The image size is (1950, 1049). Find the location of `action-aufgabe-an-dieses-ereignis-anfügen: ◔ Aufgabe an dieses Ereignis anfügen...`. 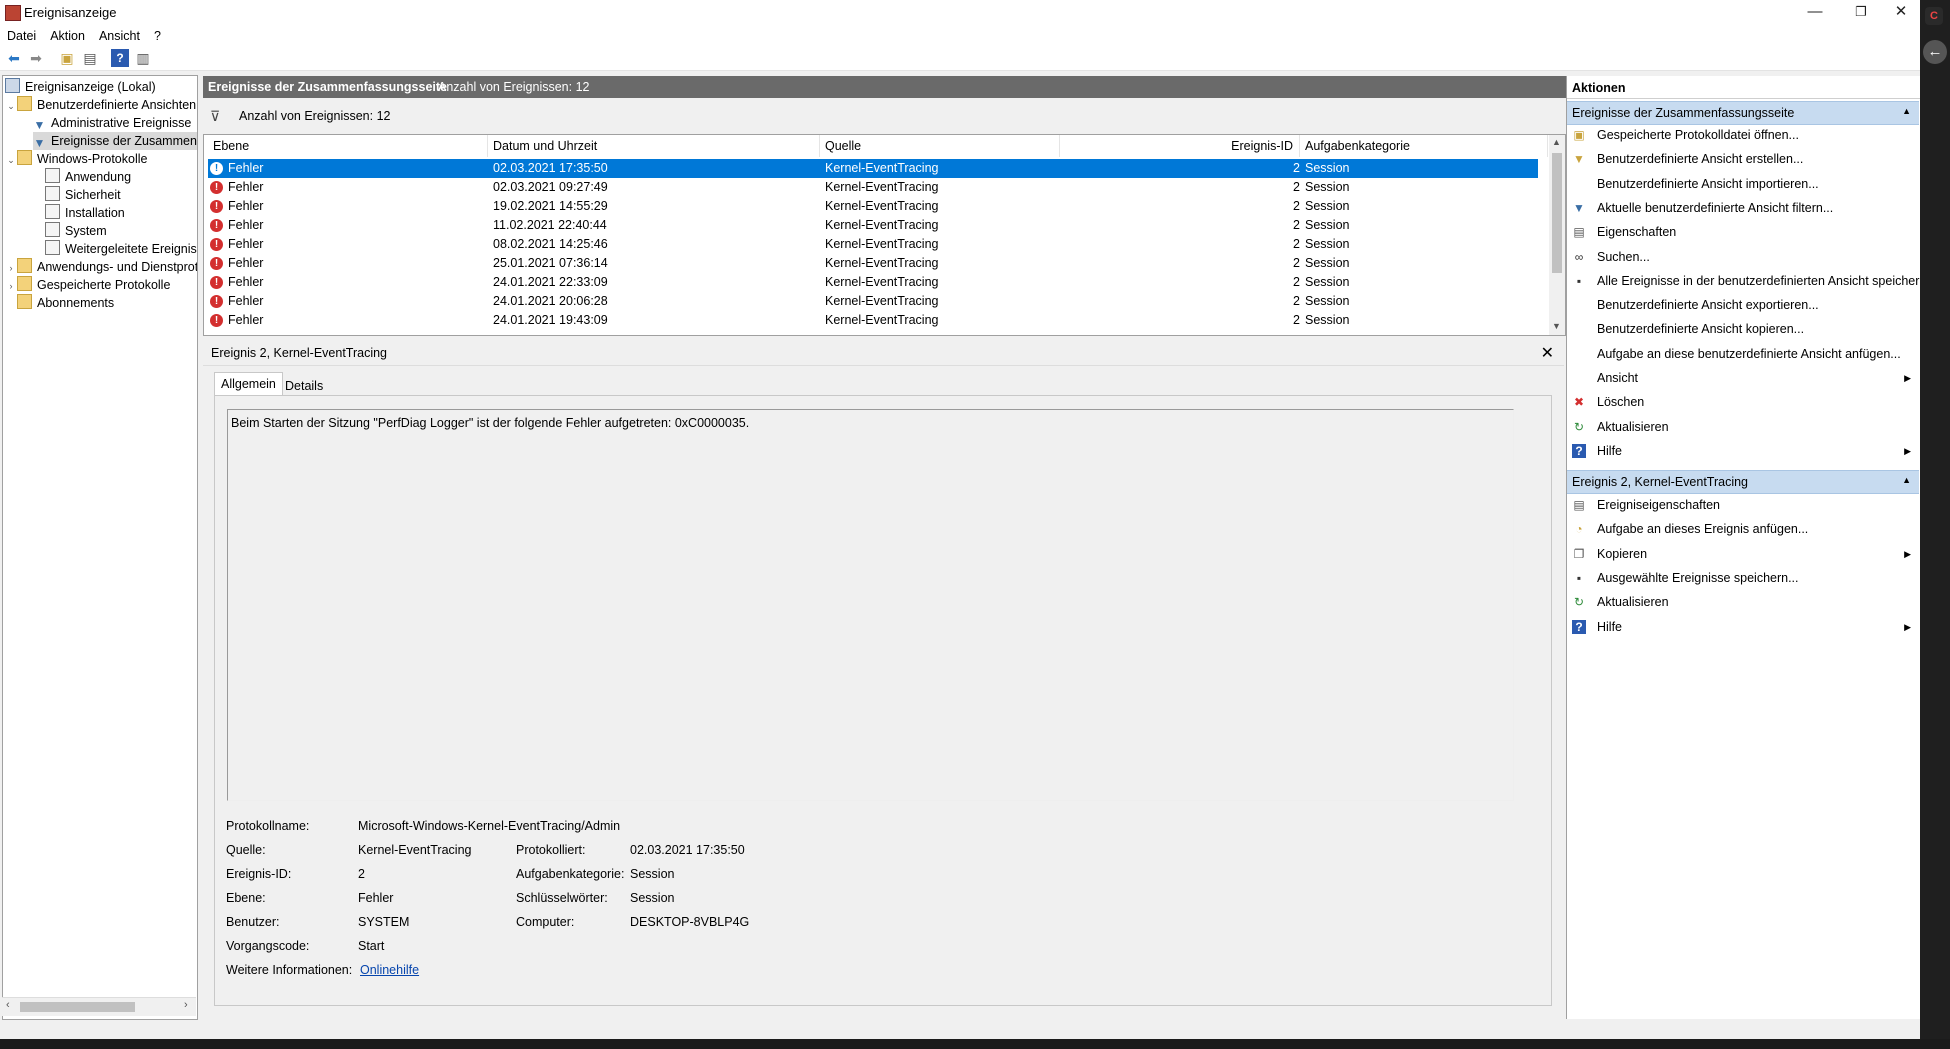

action-aufgabe-an-dieses-ereignis-anfügen: ◔ Aufgabe an dieses Ereignis anfügen... is located at coordinates (1743, 529).